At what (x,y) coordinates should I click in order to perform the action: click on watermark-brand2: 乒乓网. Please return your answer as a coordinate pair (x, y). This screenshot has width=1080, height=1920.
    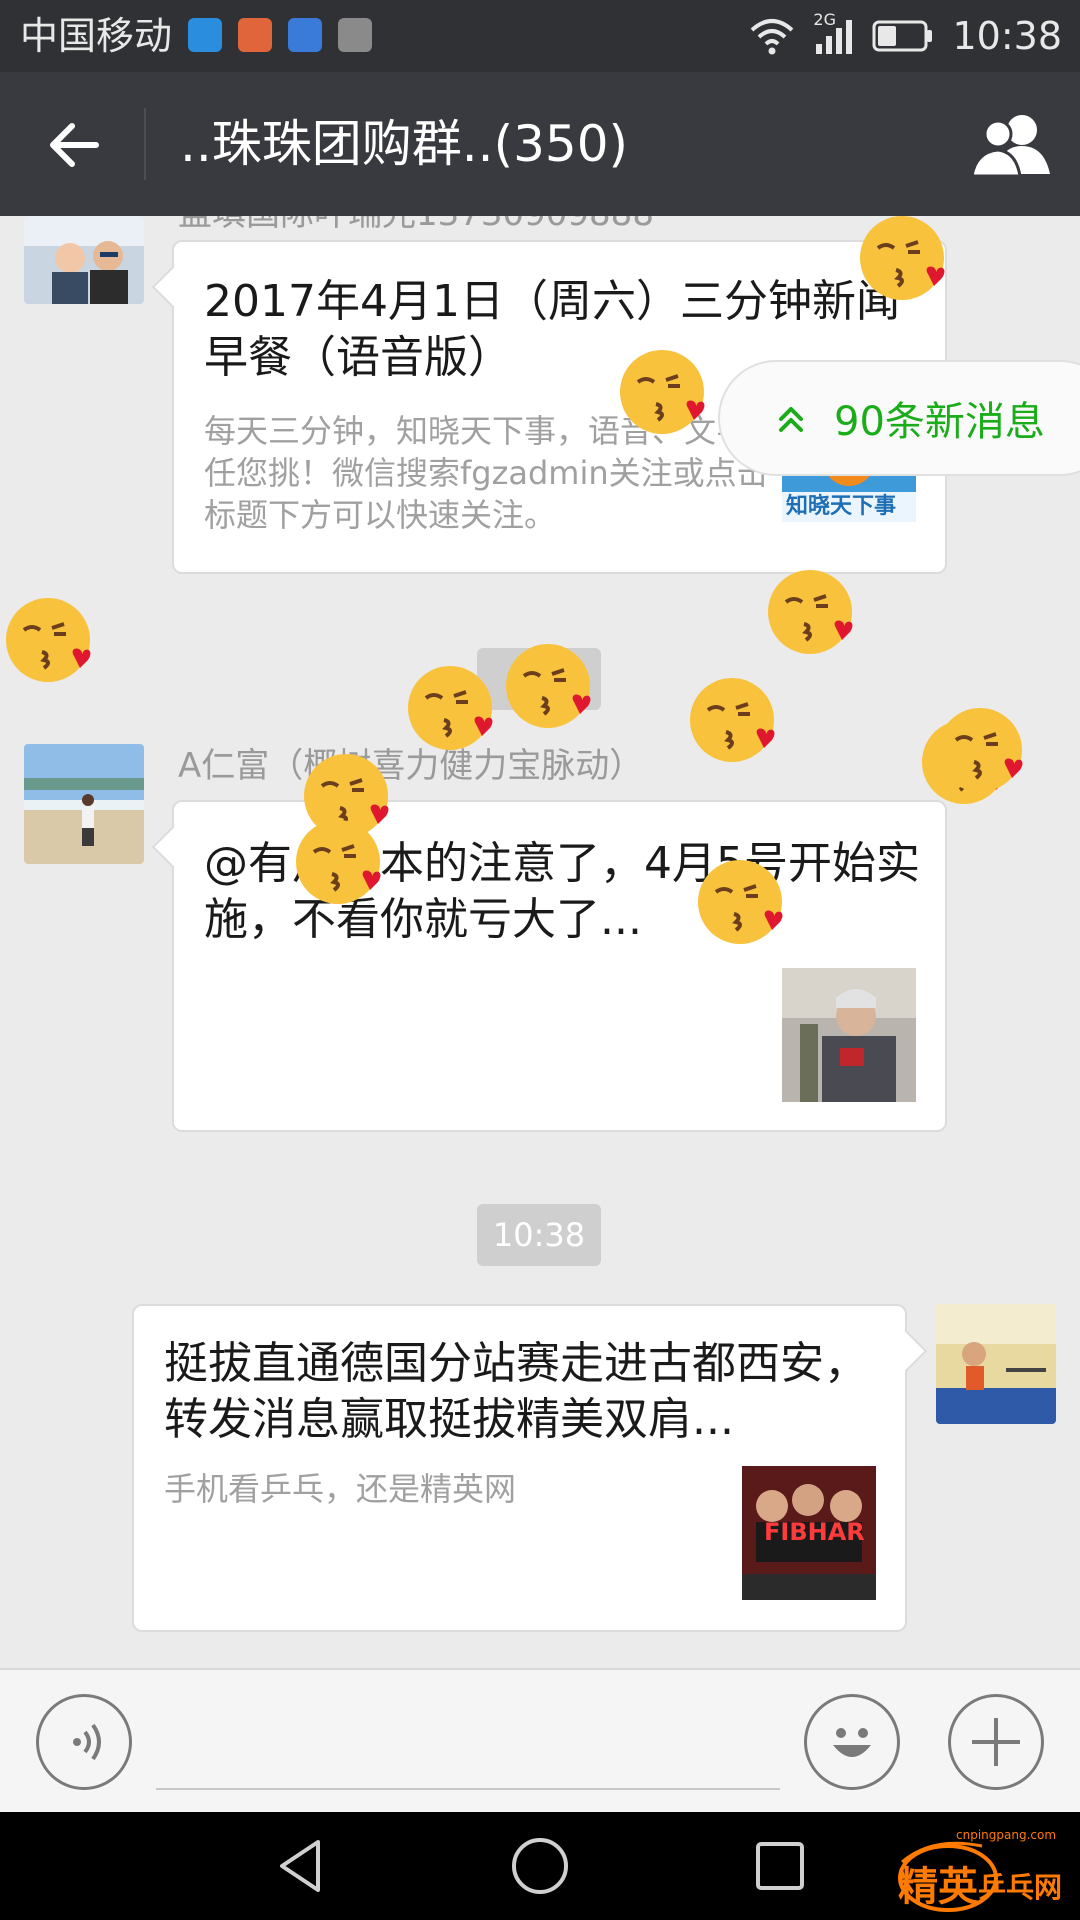
    Looking at the image, I should click on (1020, 1887).